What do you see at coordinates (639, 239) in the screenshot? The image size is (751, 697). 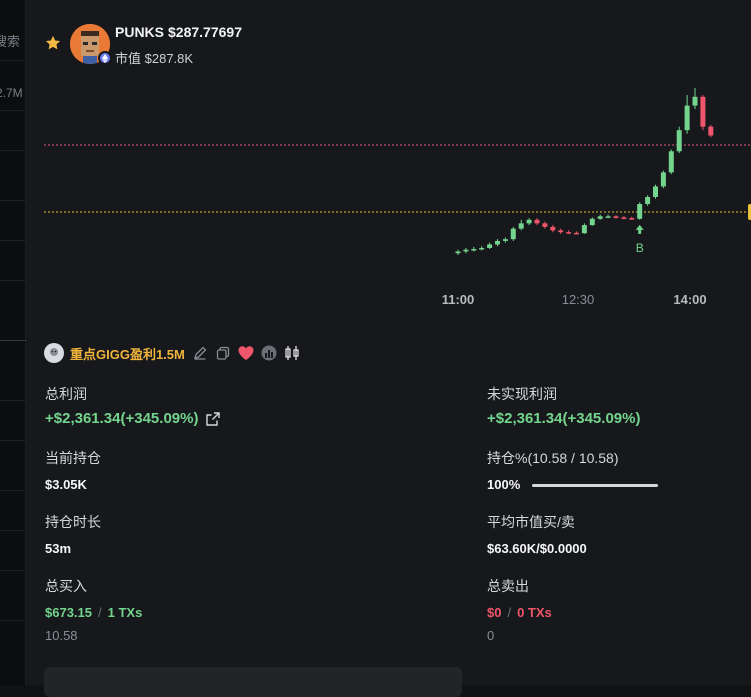 I see `buy-marker-group: B` at bounding box center [639, 239].